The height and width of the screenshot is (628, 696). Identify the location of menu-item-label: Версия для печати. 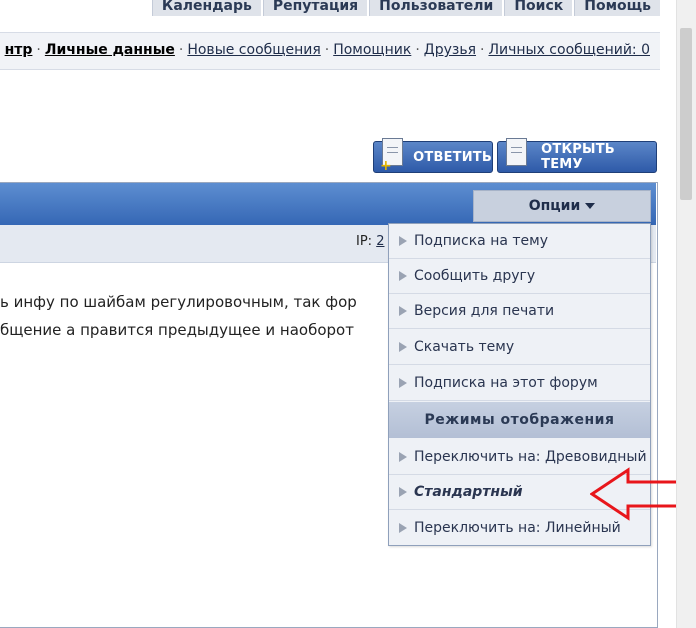
(484, 311).